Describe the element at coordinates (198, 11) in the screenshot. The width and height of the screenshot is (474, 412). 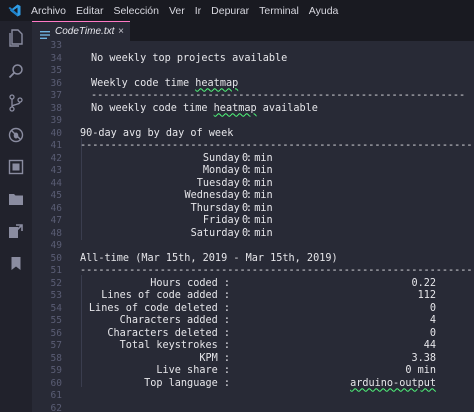
I see `menu-ir: Ir` at that location.